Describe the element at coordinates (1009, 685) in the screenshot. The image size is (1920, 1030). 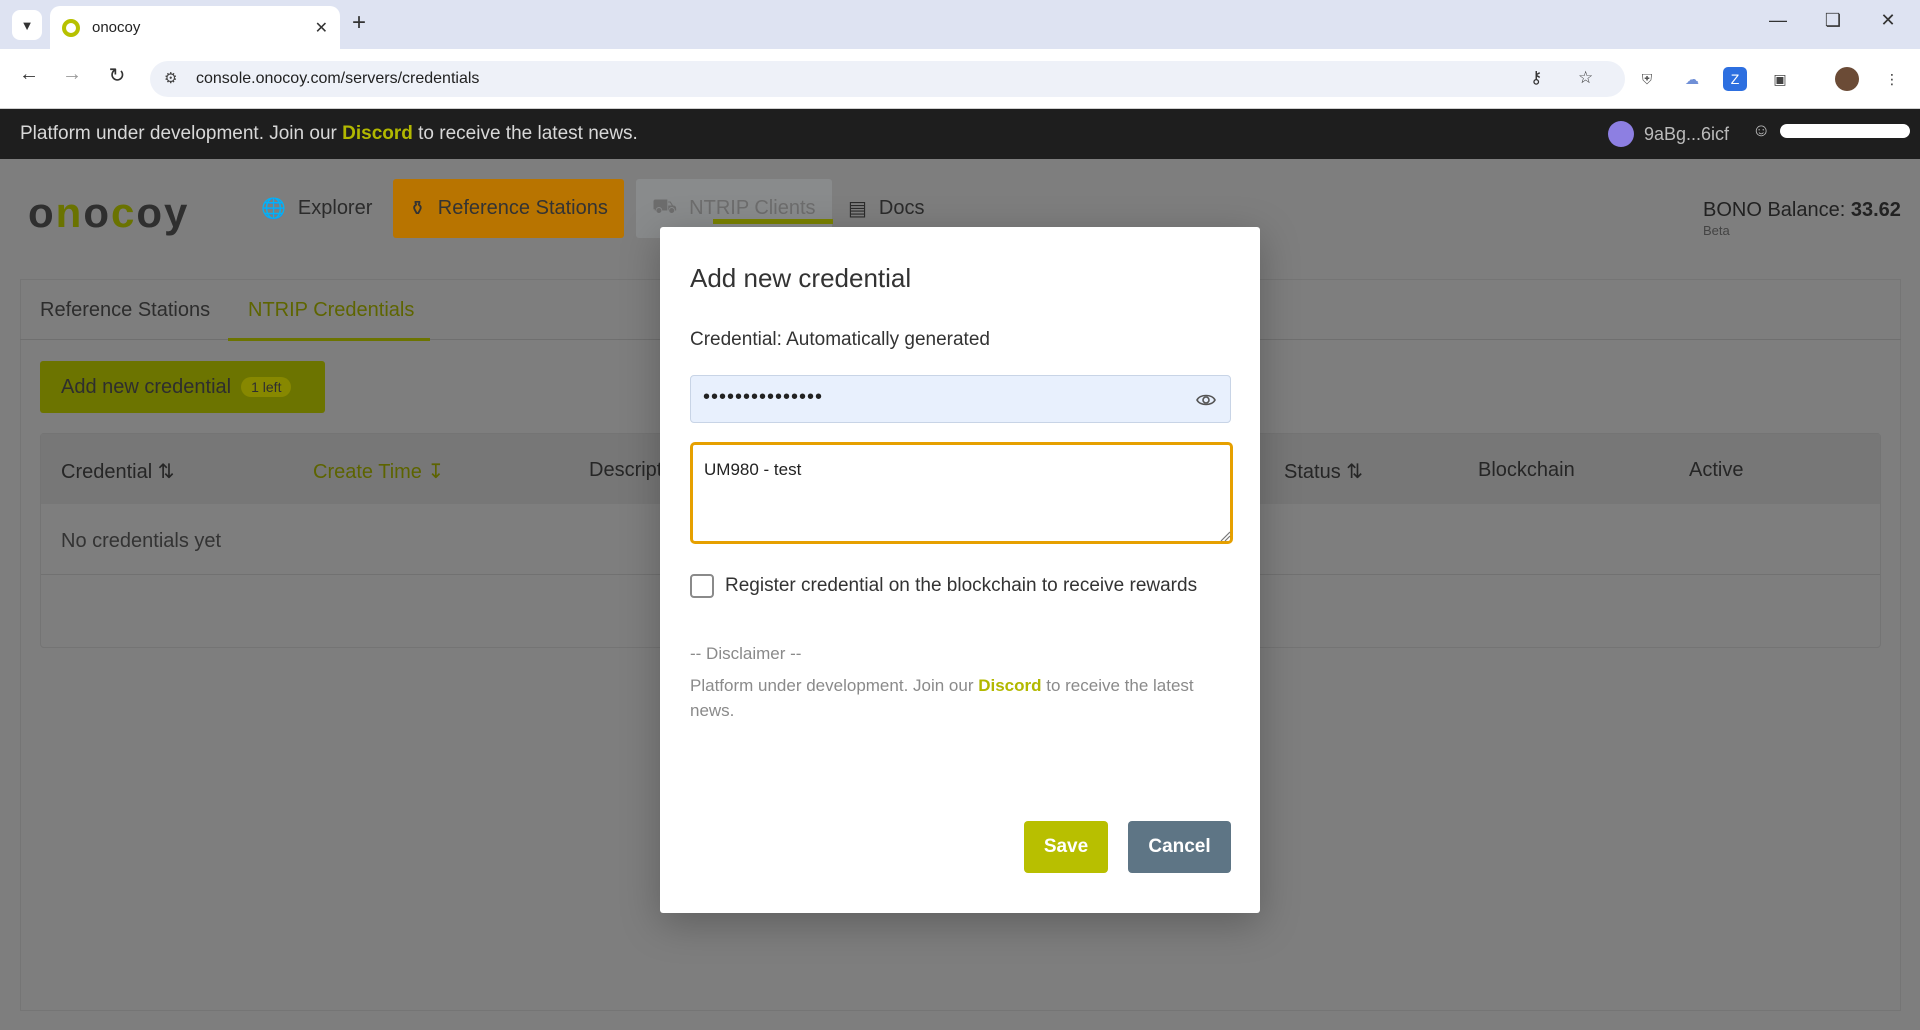
I see `disclaimer-discord-link: Discord` at that location.